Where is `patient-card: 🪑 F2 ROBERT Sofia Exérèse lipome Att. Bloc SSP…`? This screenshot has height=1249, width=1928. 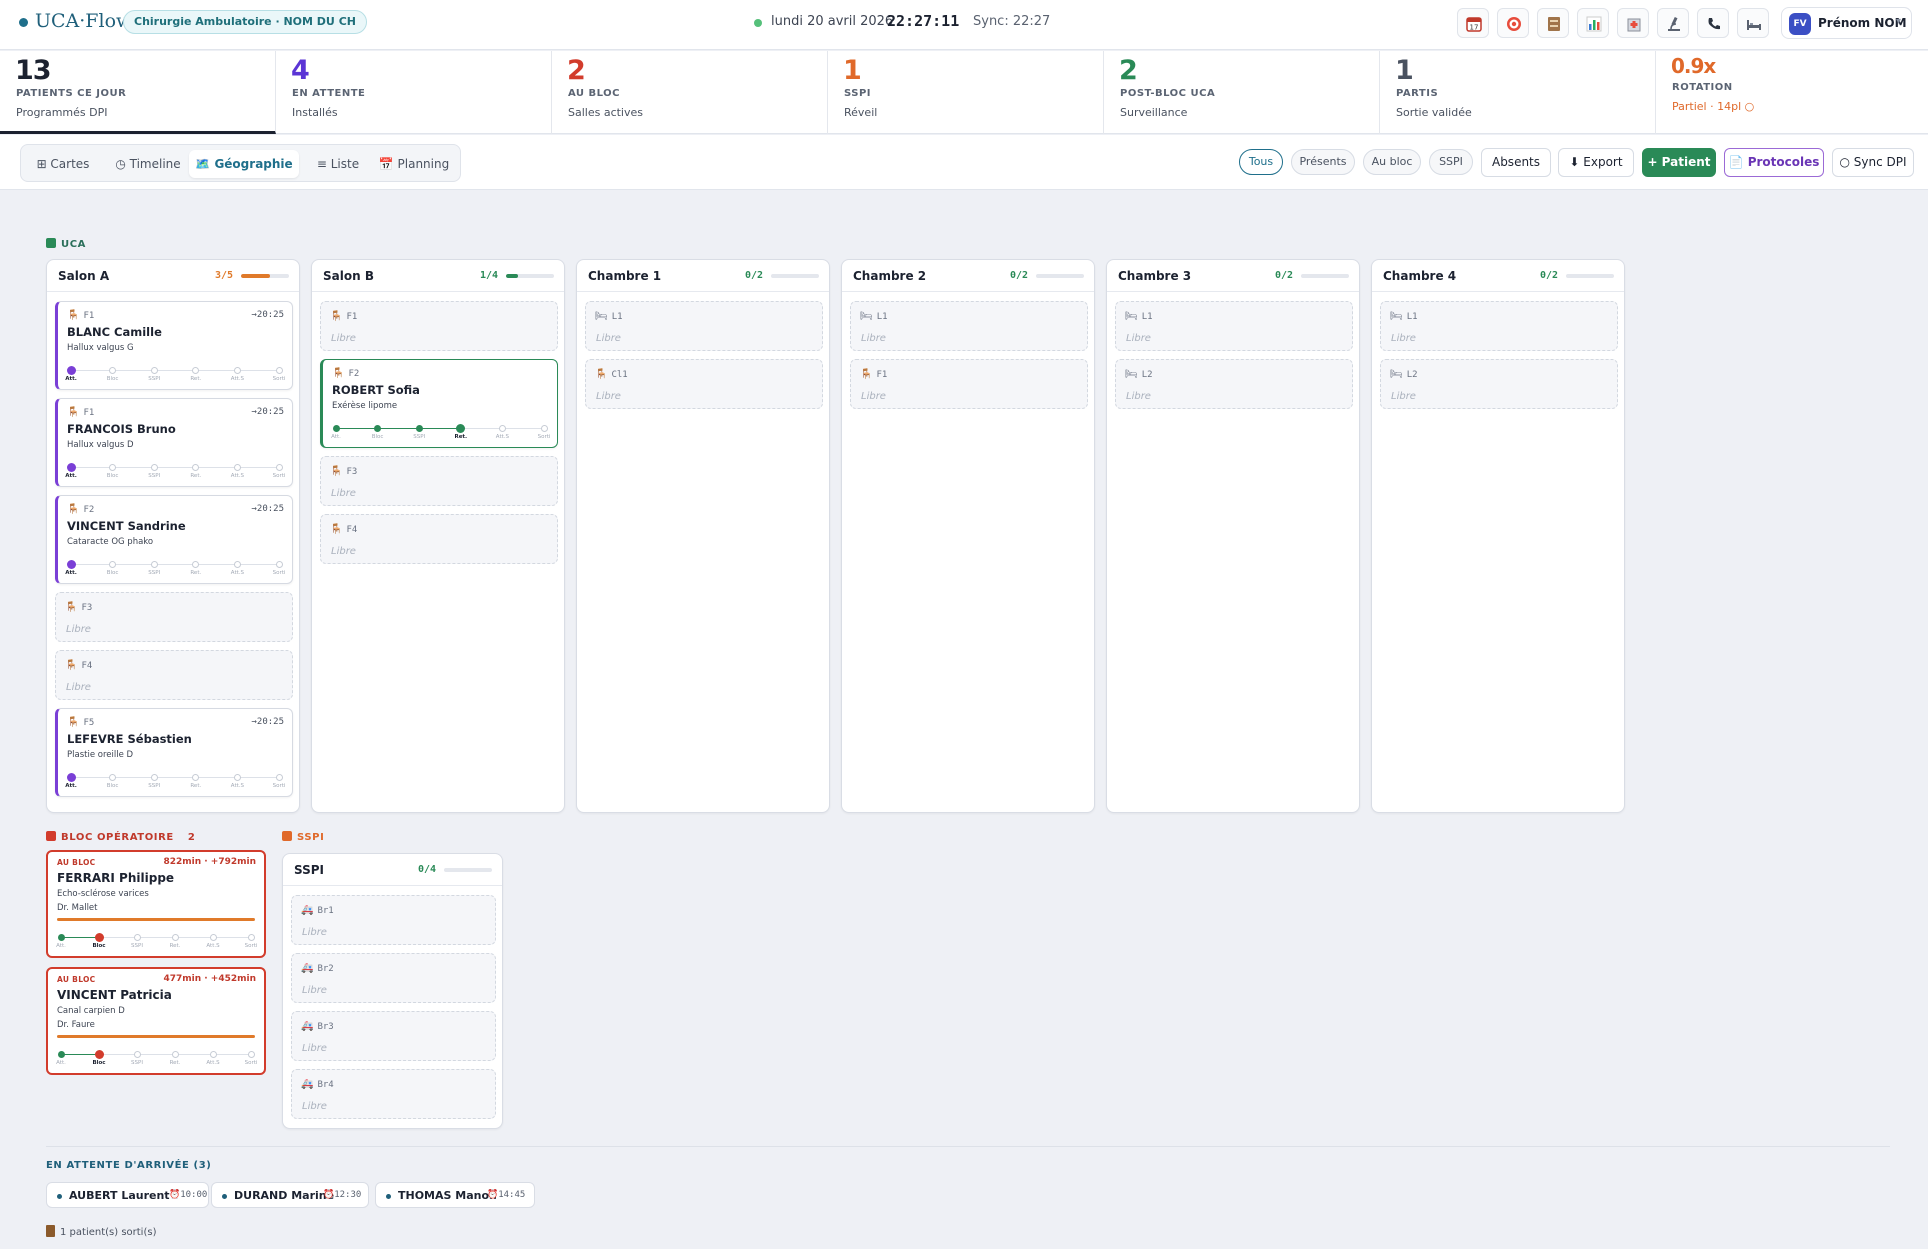 patient-card: 🪑 F2 ROBERT Sofia Exérèse lipome Att. Bloc SSP… is located at coordinates (439, 403).